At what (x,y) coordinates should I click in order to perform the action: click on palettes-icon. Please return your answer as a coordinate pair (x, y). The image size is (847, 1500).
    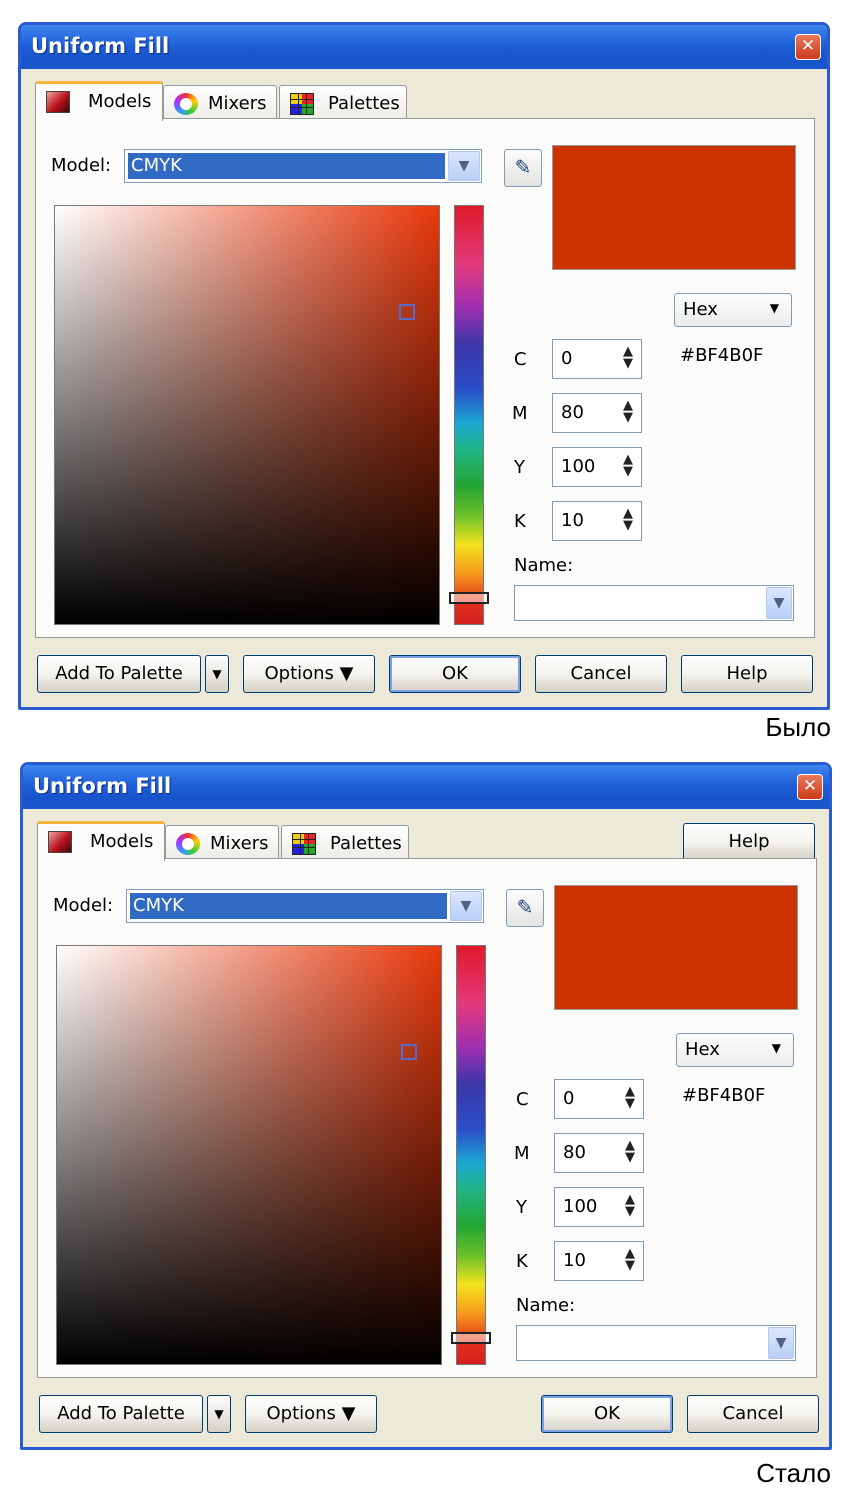
    Looking at the image, I should click on (304, 844).